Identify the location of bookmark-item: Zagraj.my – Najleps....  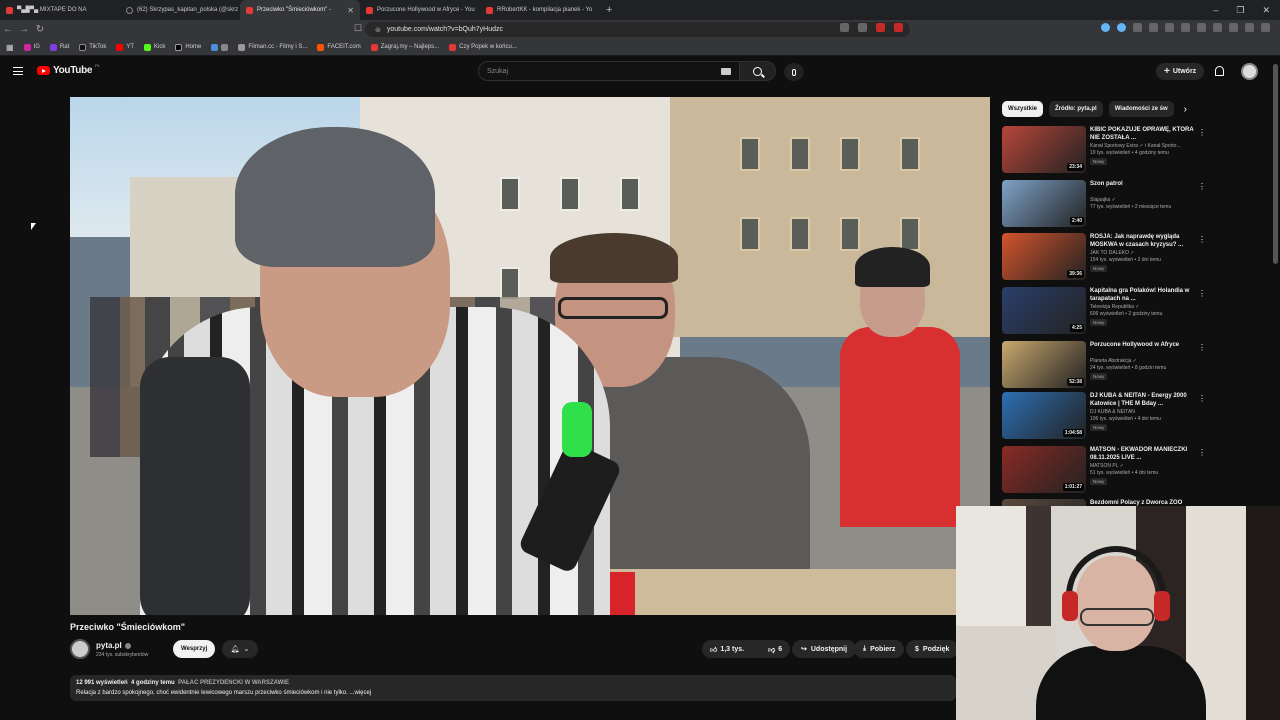
(404, 47).